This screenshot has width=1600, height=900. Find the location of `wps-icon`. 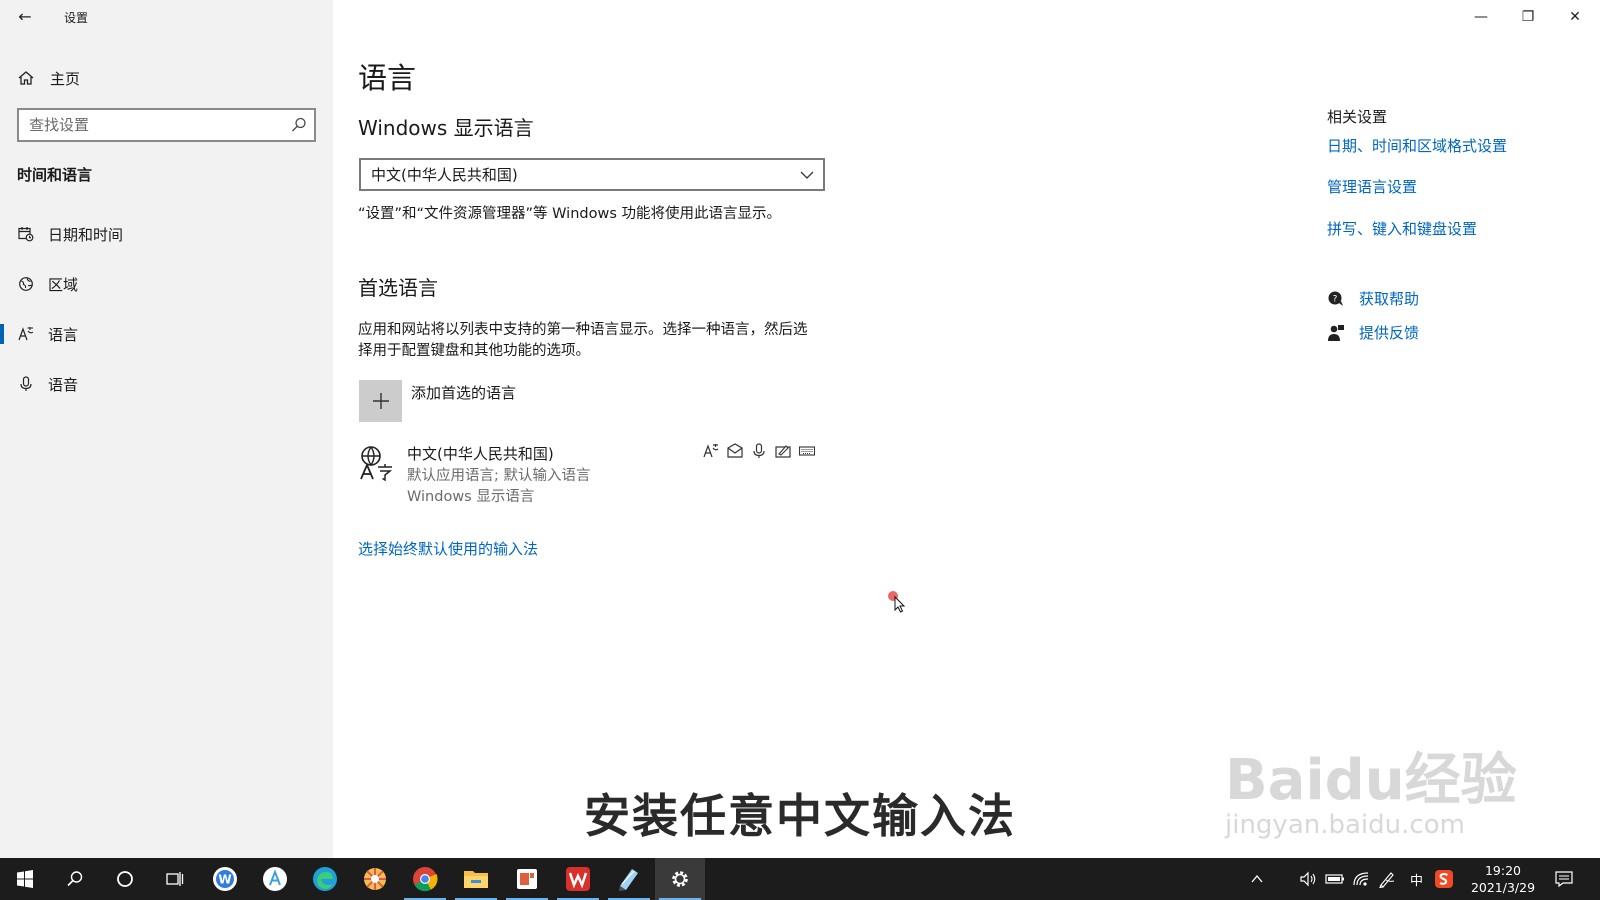

wps-icon is located at coordinates (578, 879).